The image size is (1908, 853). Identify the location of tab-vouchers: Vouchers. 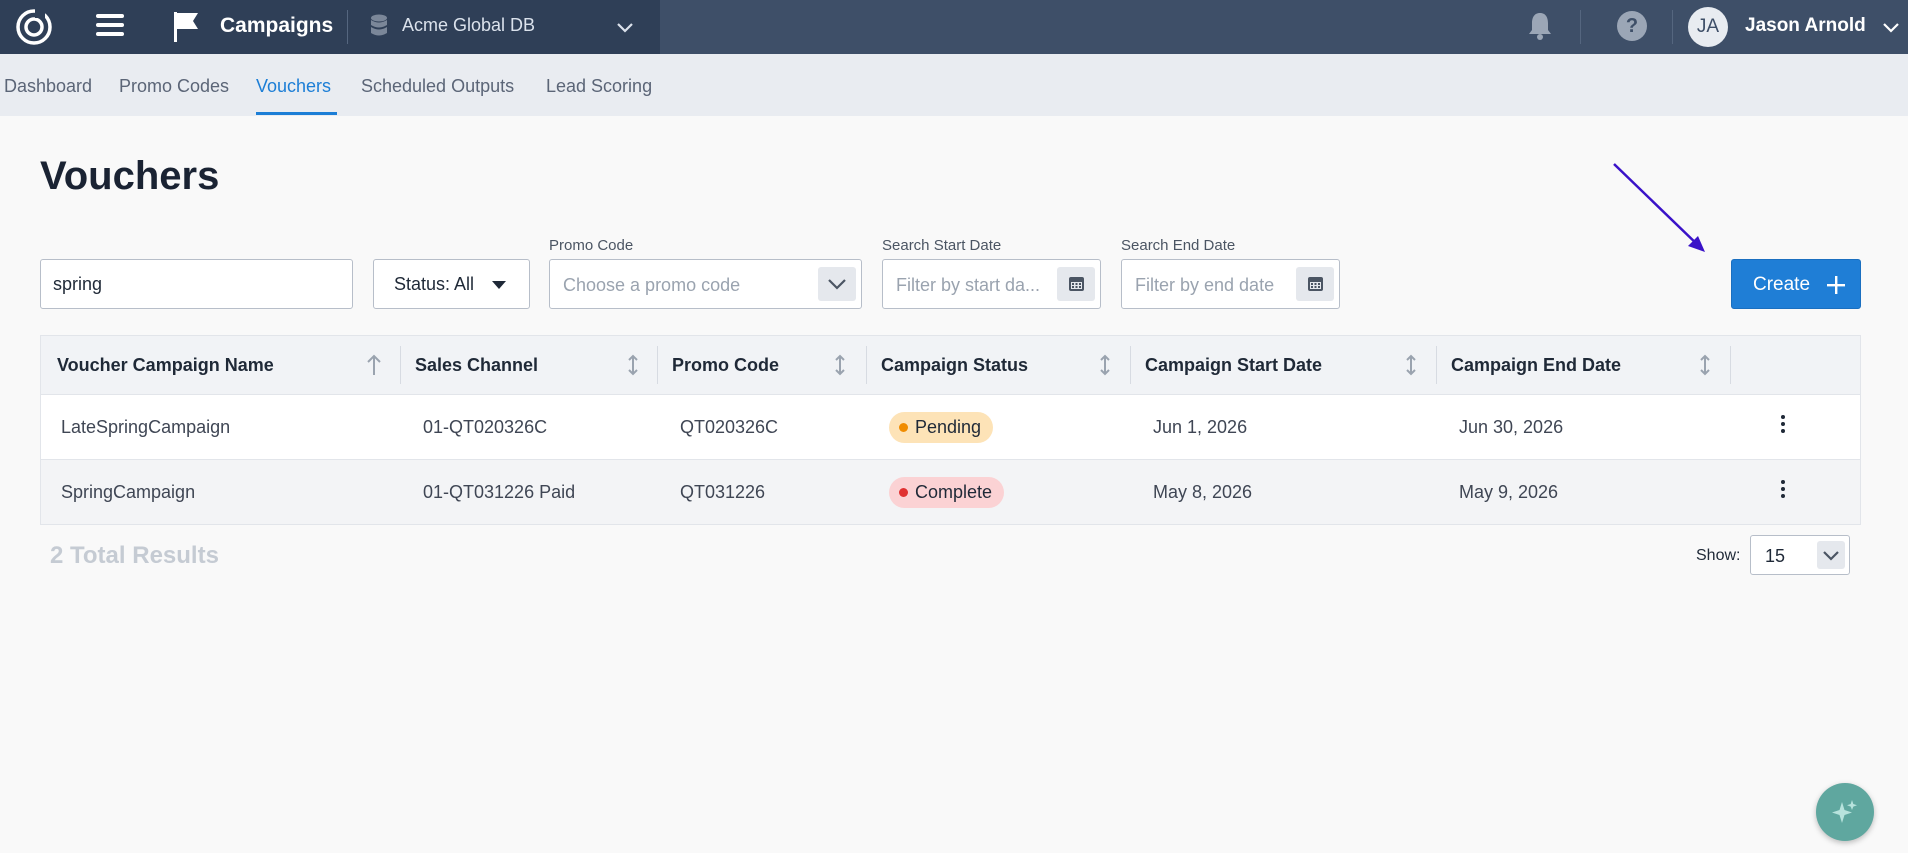
(293, 86).